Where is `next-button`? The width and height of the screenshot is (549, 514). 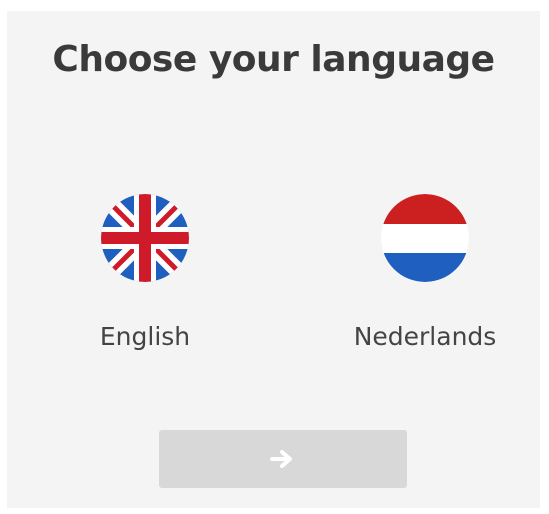 next-button is located at coordinates (283, 459).